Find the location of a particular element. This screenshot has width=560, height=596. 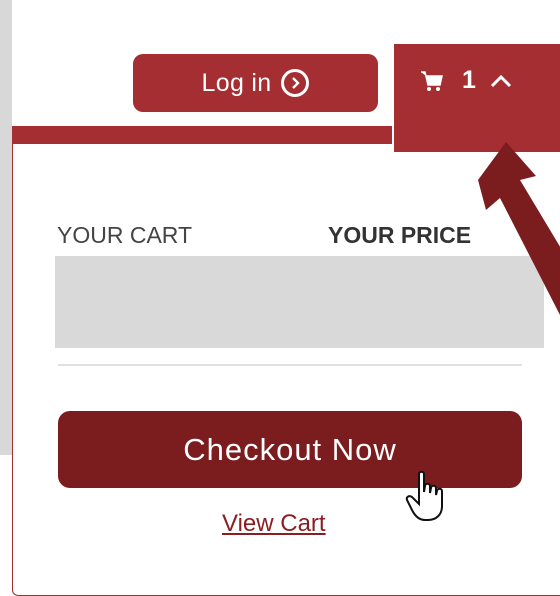

arrow-annotation-icon is located at coordinates (519, 228).